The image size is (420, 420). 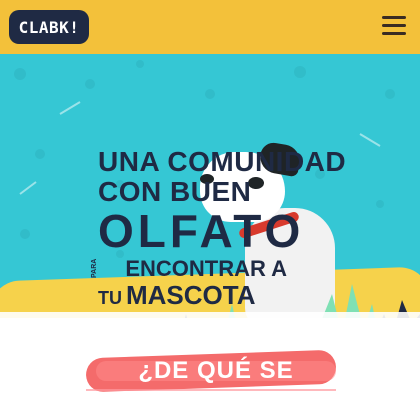 I want to click on hamburger-menu-icon, so click(x=394, y=26).